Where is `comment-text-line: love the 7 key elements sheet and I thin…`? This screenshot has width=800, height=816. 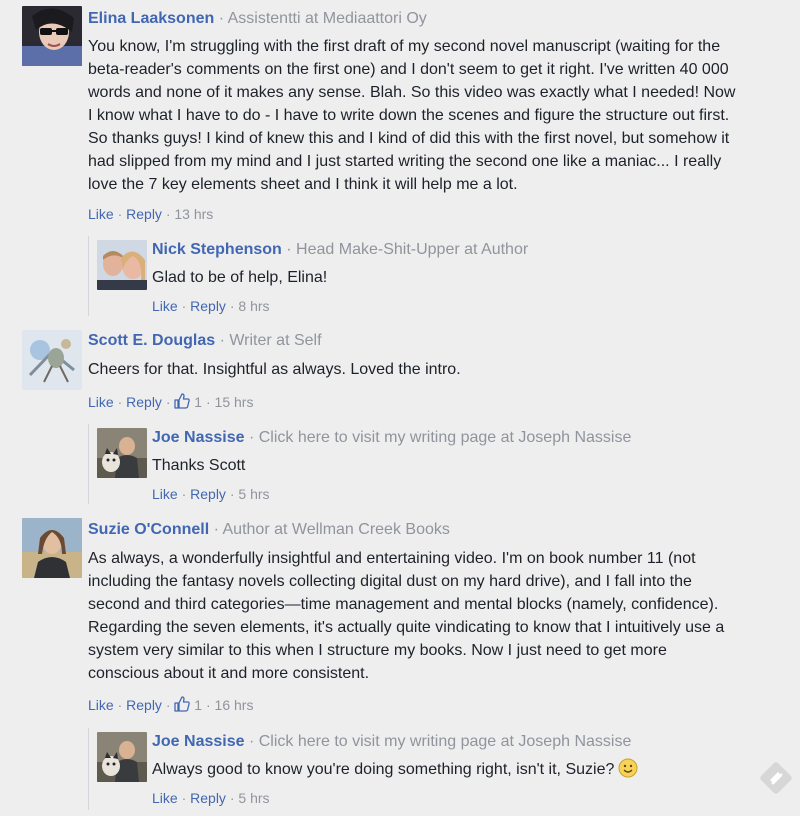
comment-text-line: love the 7 key elements sheet and I thin… is located at coordinates (303, 184).